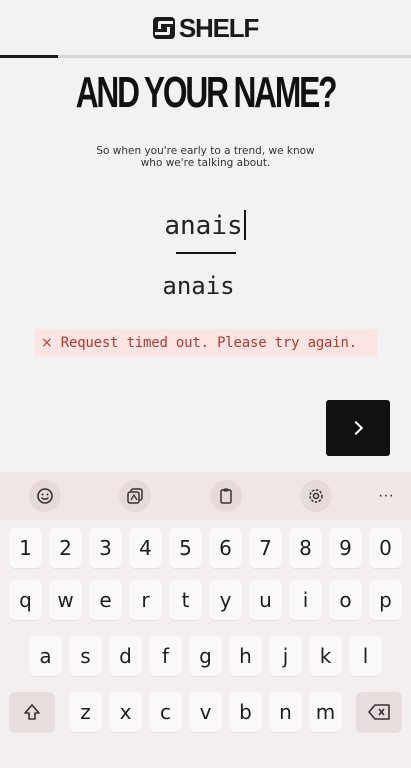  What do you see at coordinates (185, 600) in the screenshot?
I see `key-t: t` at bounding box center [185, 600].